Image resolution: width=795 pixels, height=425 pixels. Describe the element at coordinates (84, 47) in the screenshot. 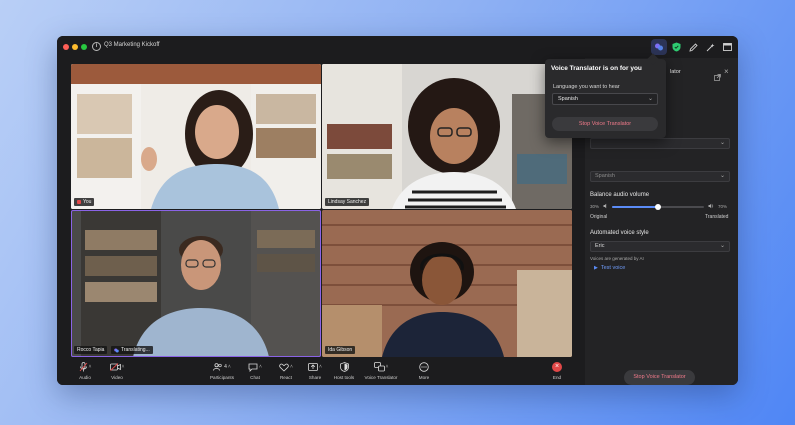

I see `maximize-window-button` at that location.